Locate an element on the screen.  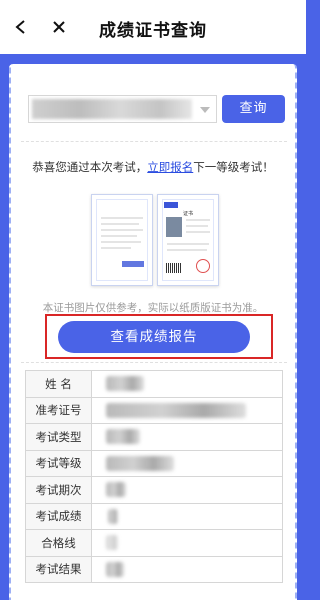
row-value-exam-type is located at coordinates (187, 437).